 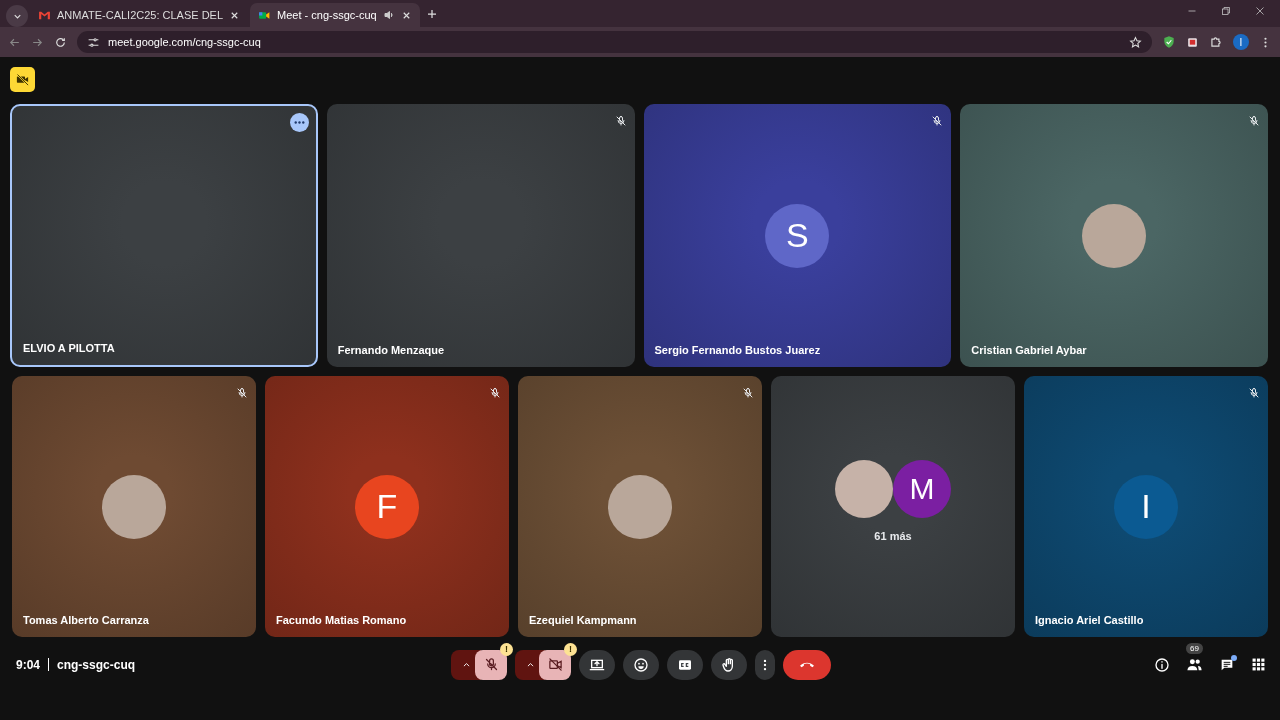 What do you see at coordinates (1192, 42) in the screenshot?
I see `extension-square-icon` at bounding box center [1192, 42].